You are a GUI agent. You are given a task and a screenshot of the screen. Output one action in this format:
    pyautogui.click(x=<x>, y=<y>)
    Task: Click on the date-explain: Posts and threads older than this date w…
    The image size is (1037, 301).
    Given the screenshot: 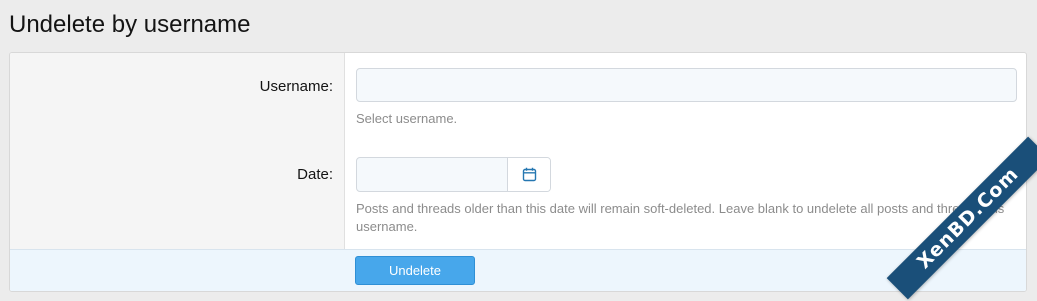 What is the action you would take?
    pyautogui.click(x=680, y=217)
    